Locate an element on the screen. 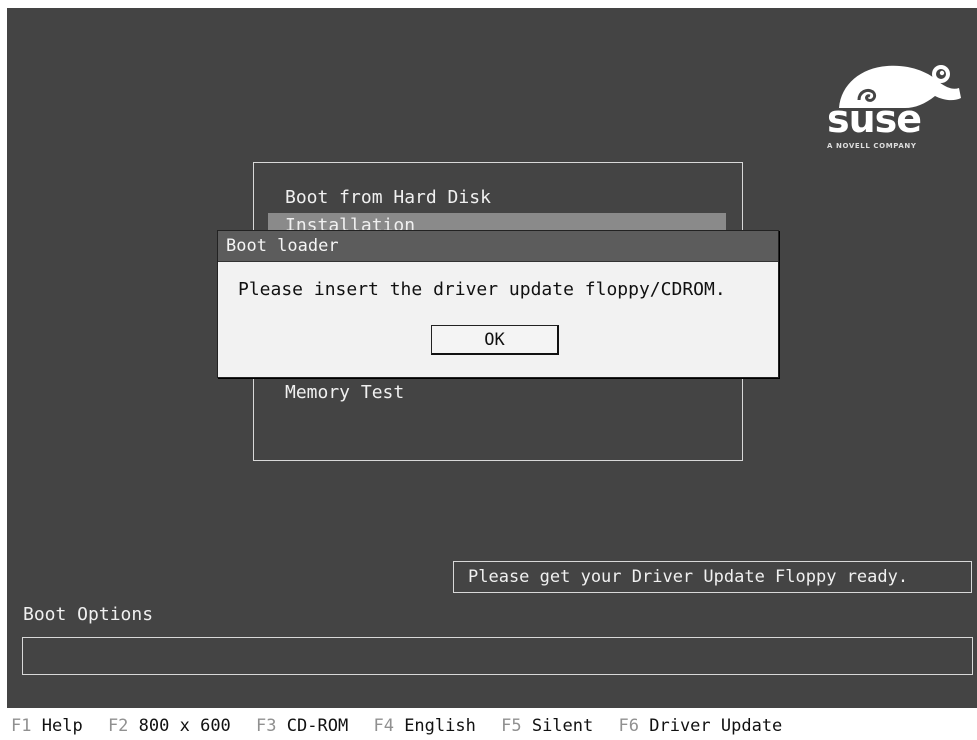  suse-logo: suse A NOVELL COMPANY is located at coordinates (892, 107).